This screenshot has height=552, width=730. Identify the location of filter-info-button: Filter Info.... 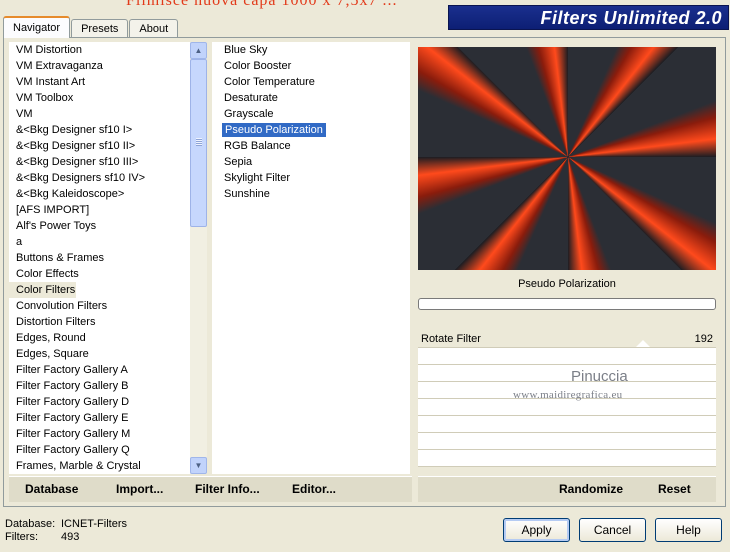
(227, 489).